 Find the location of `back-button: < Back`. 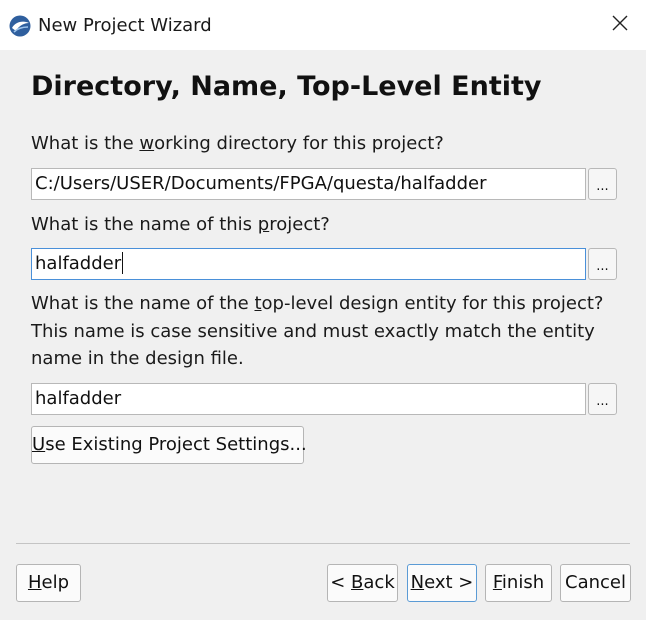

back-button: < Back is located at coordinates (362, 583).